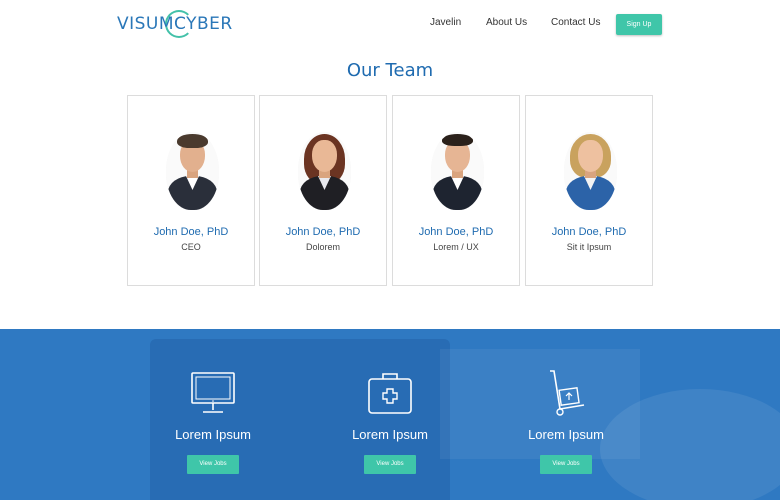  Describe the element at coordinates (191, 247) in the screenshot. I see `member-role: CEO` at that location.